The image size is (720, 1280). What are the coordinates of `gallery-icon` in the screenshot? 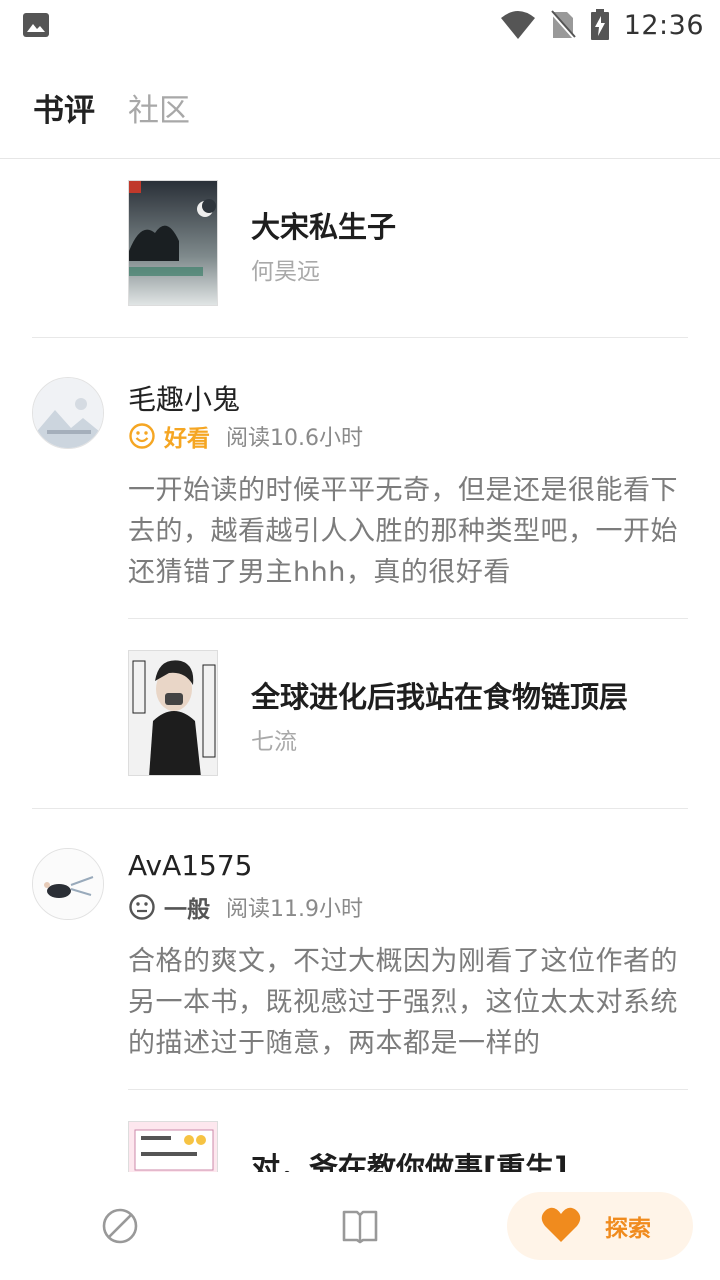 It's located at (36, 25).